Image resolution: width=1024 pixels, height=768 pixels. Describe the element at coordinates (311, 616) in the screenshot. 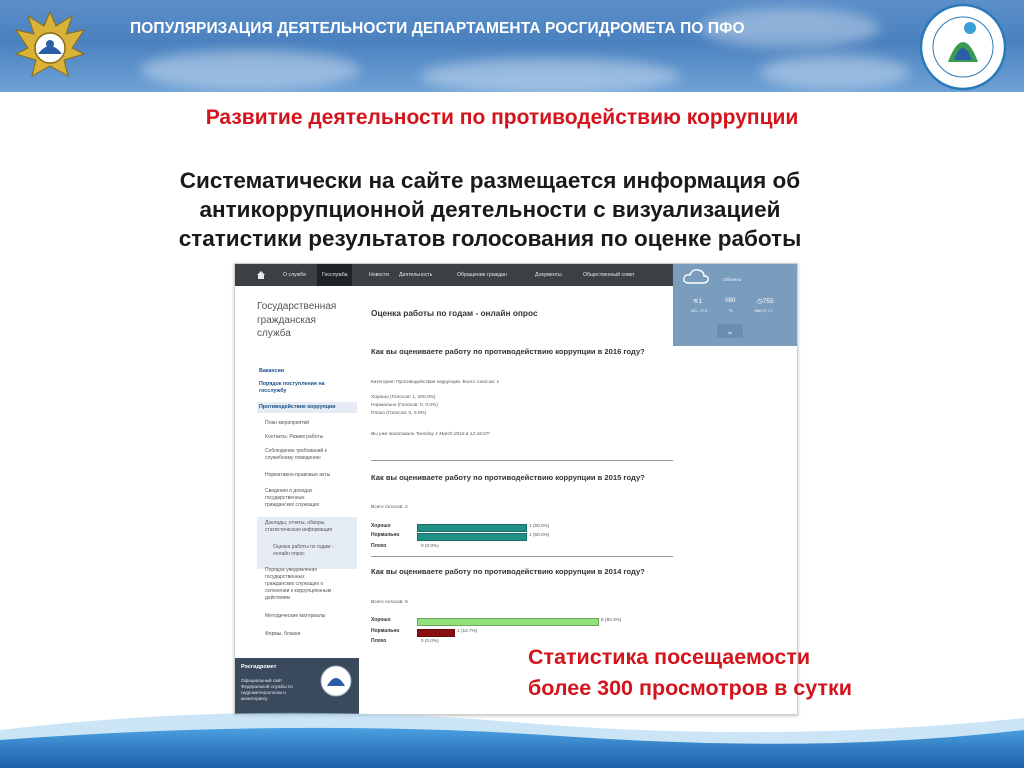

I see `sidebar-subitem: Методические материалы` at that location.